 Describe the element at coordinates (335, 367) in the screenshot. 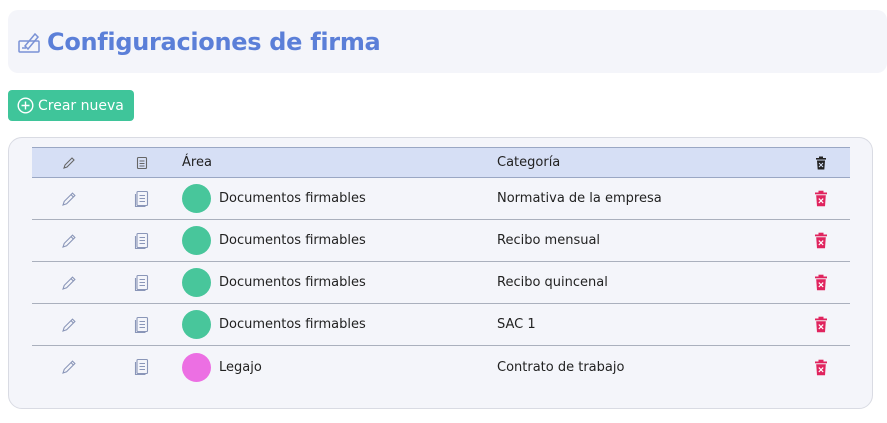

I see `area-cell: Legajo` at that location.